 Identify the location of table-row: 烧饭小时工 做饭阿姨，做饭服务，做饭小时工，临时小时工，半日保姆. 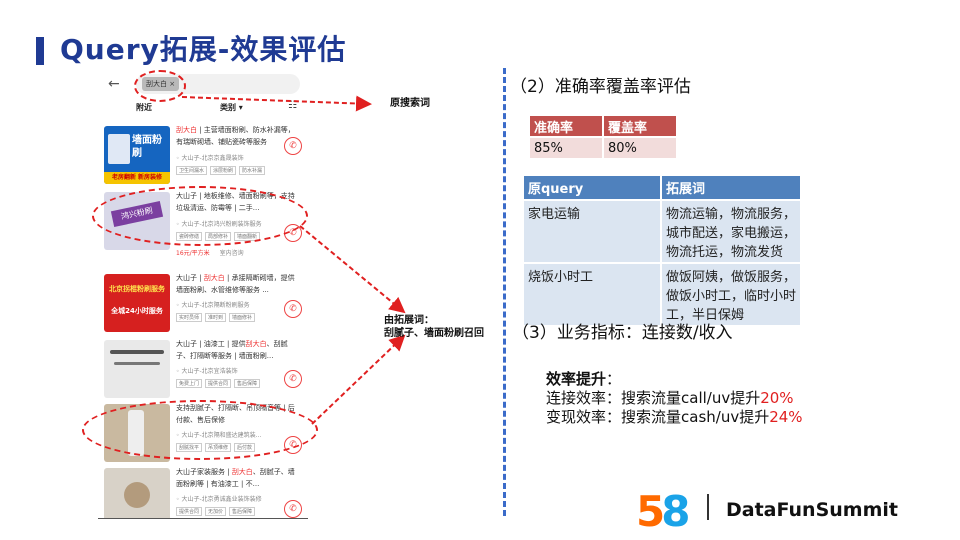
(662, 294).